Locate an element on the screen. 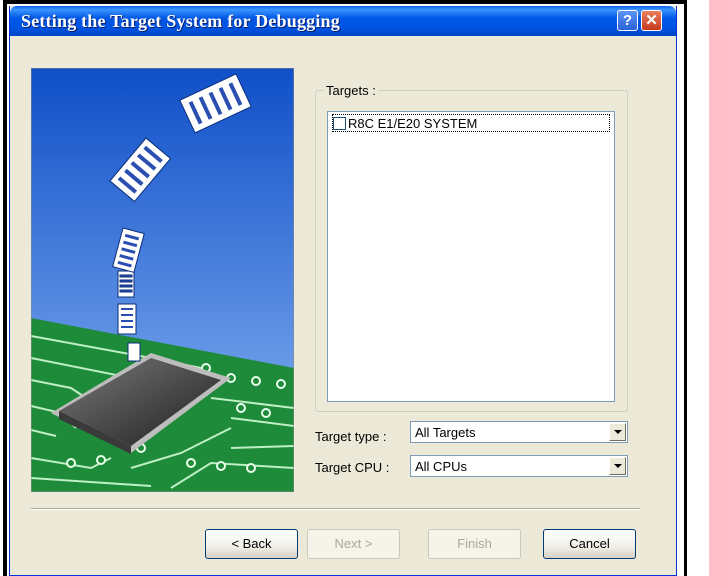  close-icon: ✕ is located at coordinates (651, 20).